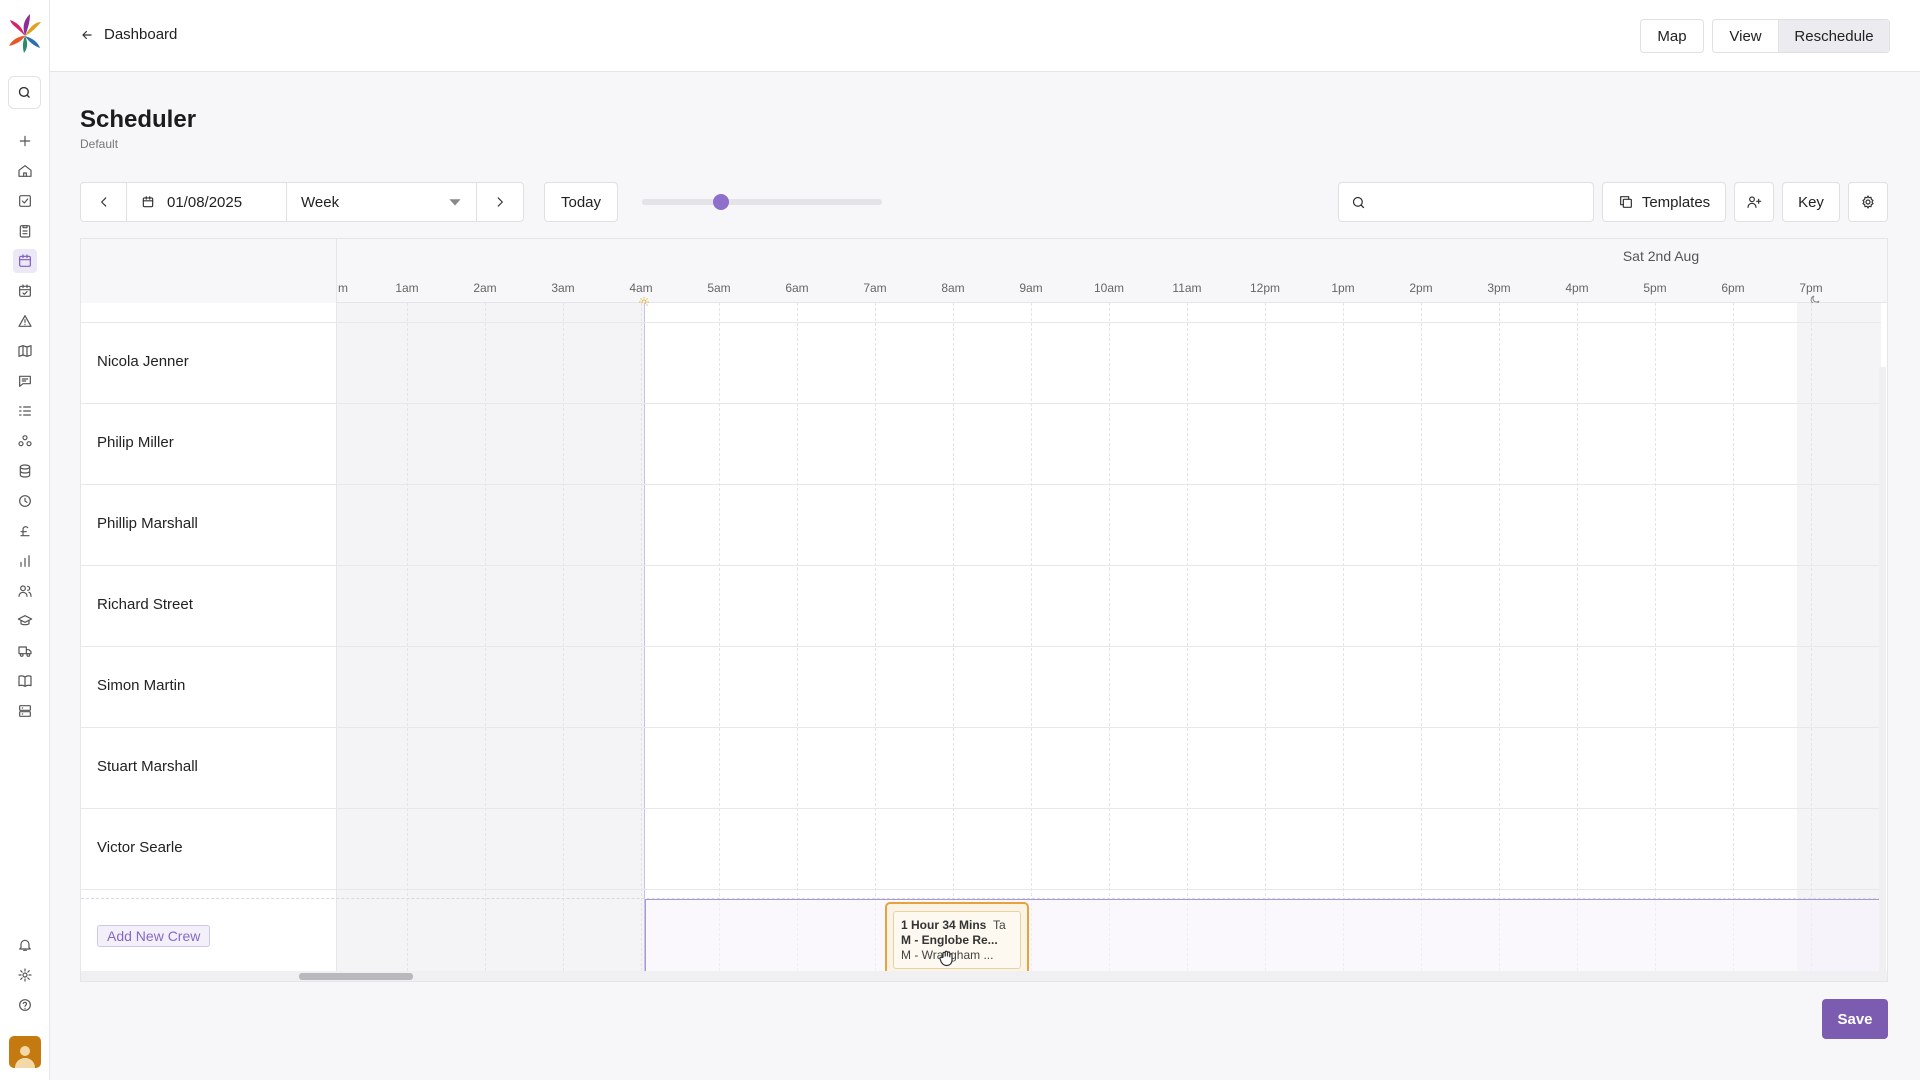 This screenshot has width=1920, height=1080. Describe the element at coordinates (981, 444) in the screenshot. I see `crew-row: Philip Miller` at that location.